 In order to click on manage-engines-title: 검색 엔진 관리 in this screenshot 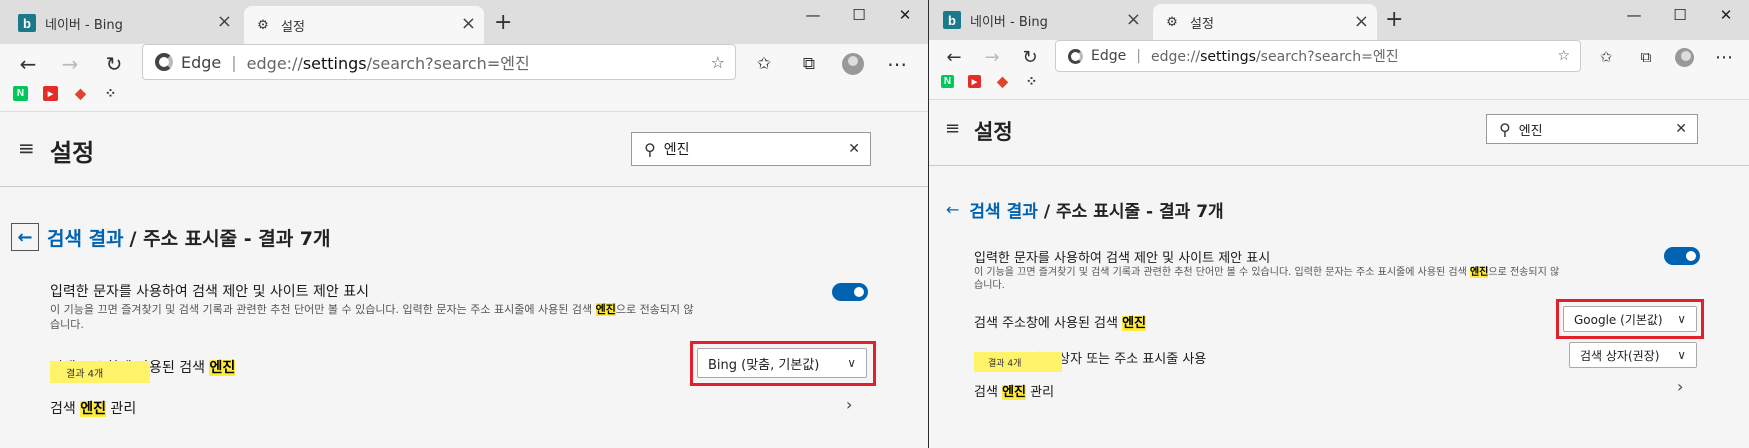, I will do `click(93, 409)`.